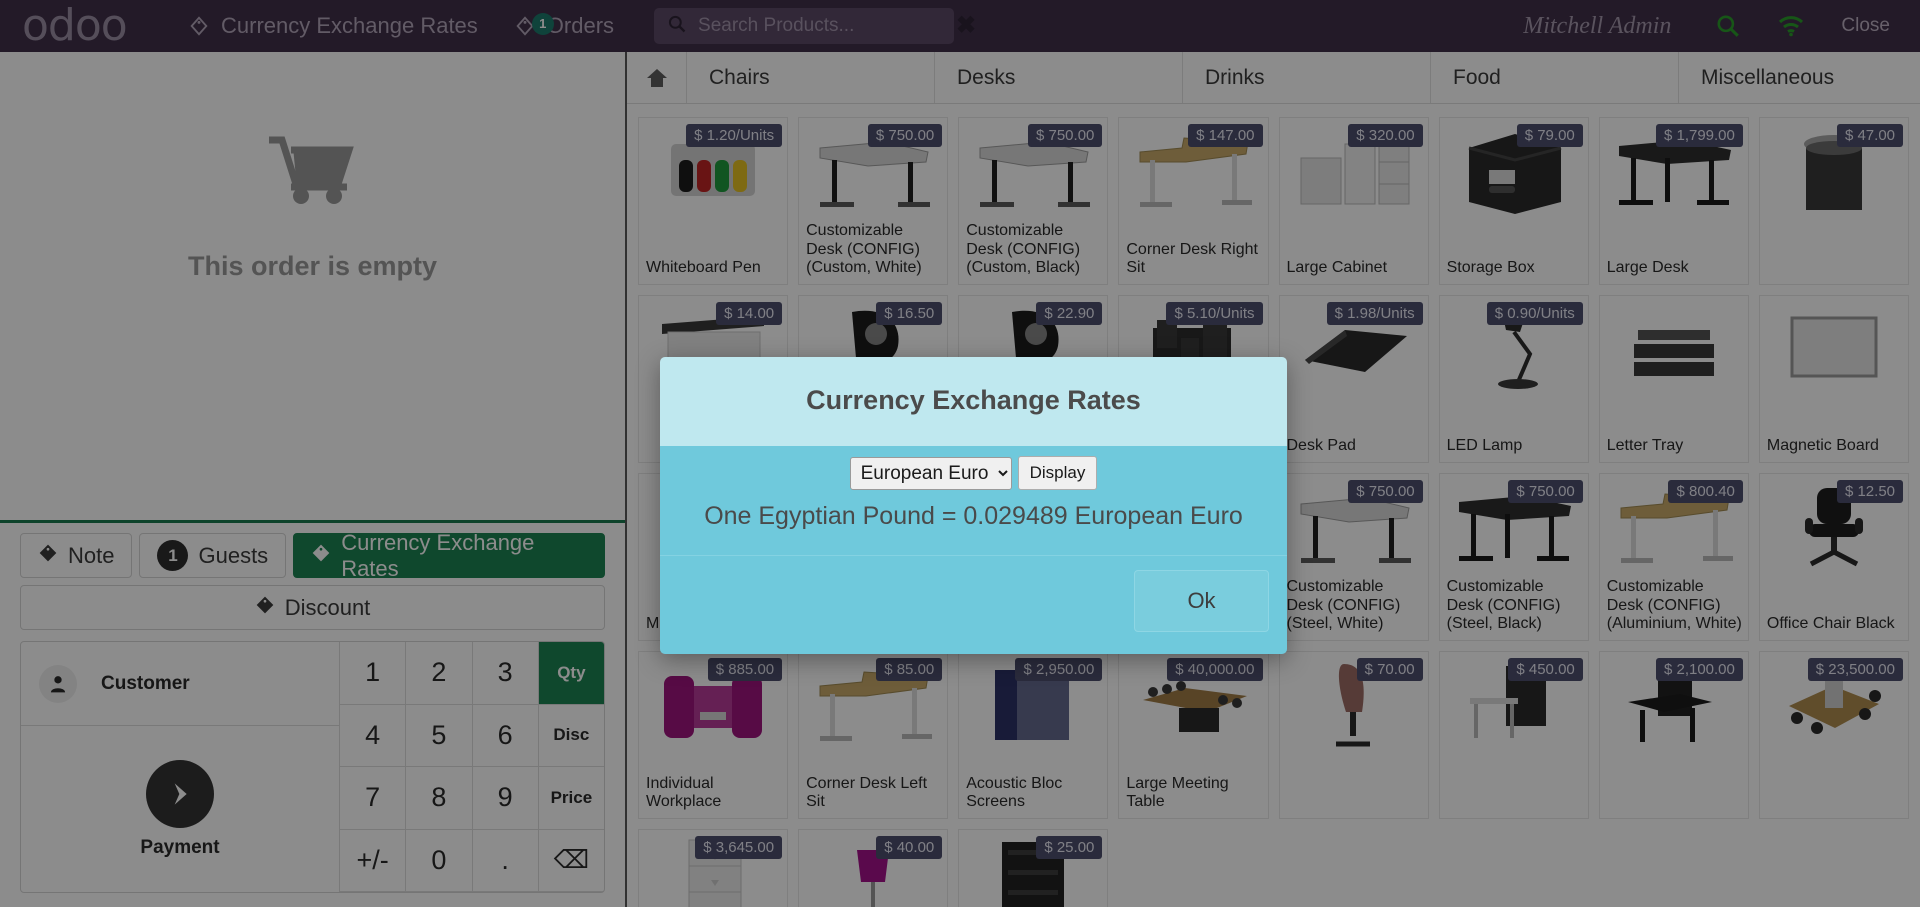 The image size is (1920, 907). Describe the element at coordinates (973, 604) in the screenshot. I see `dialog-footer: Ok` at that location.